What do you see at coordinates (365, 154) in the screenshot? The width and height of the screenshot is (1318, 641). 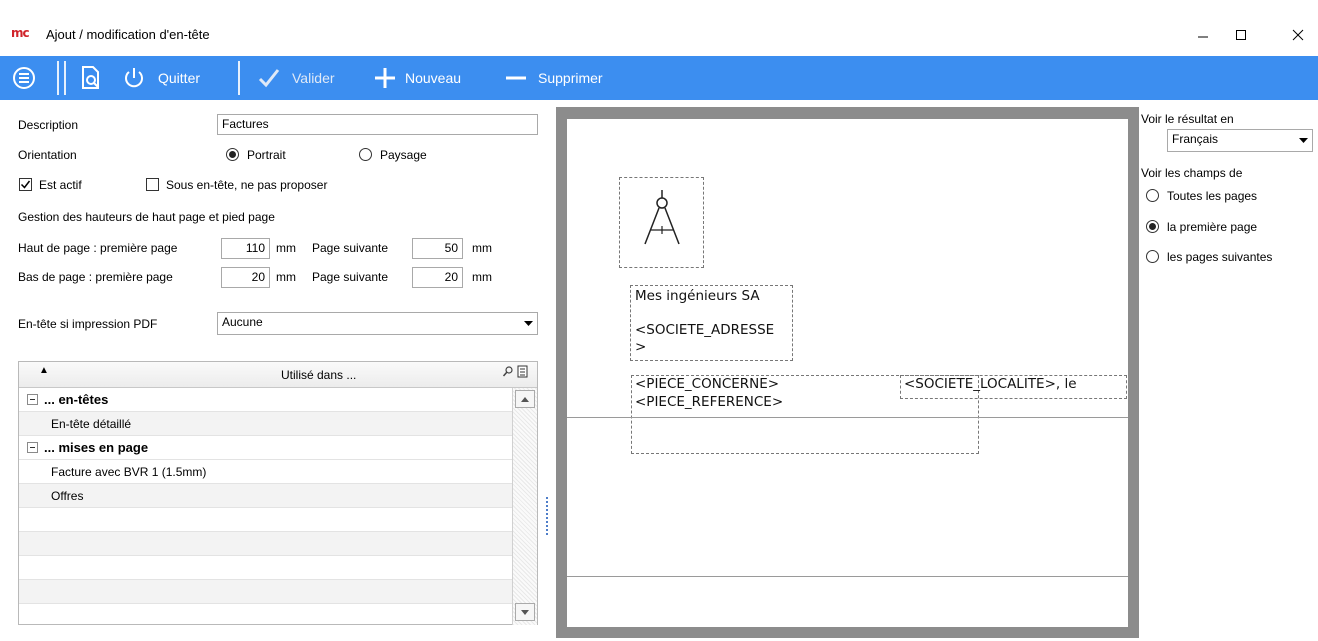 I see `orientation-landscape-radio` at bounding box center [365, 154].